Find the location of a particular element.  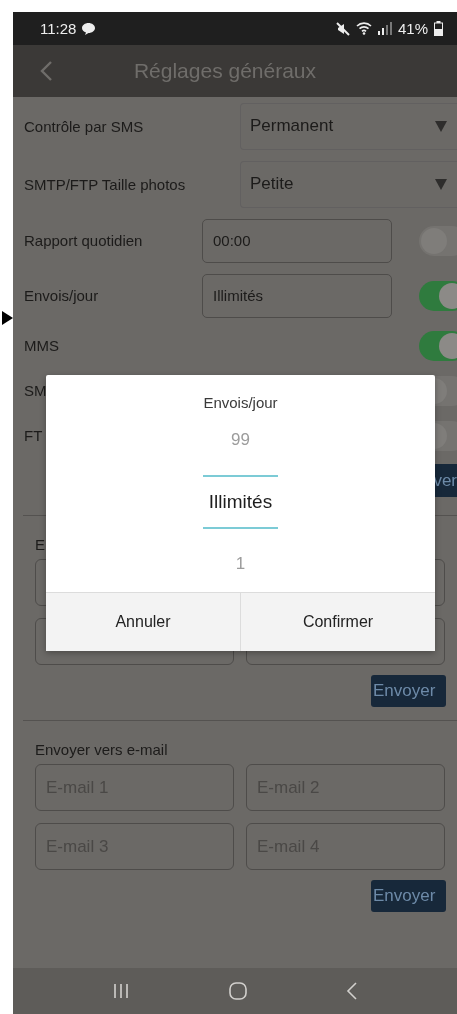

pointer-arrow-icon is located at coordinates (7, 318).